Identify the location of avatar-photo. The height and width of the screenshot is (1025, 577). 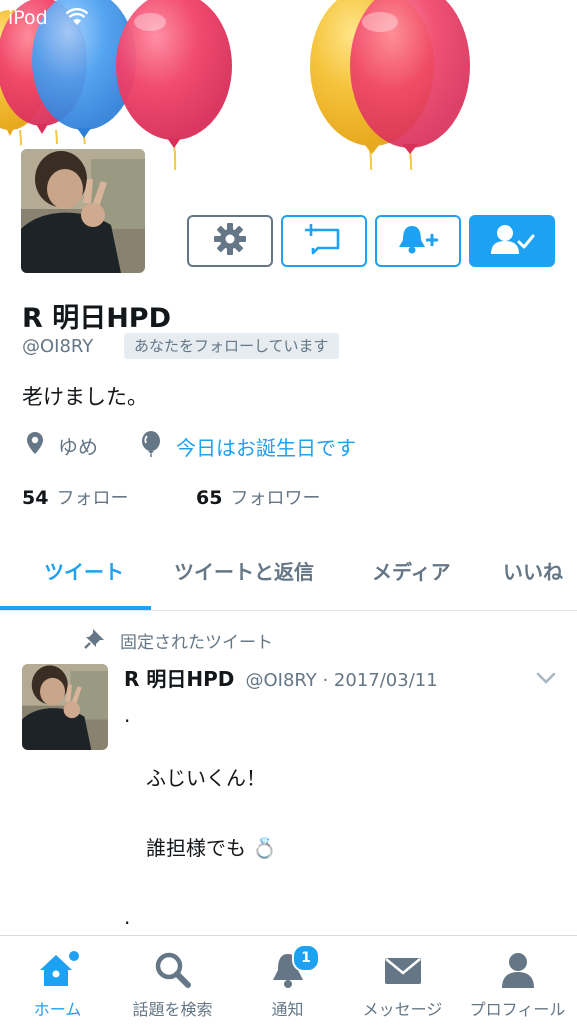
(83, 211).